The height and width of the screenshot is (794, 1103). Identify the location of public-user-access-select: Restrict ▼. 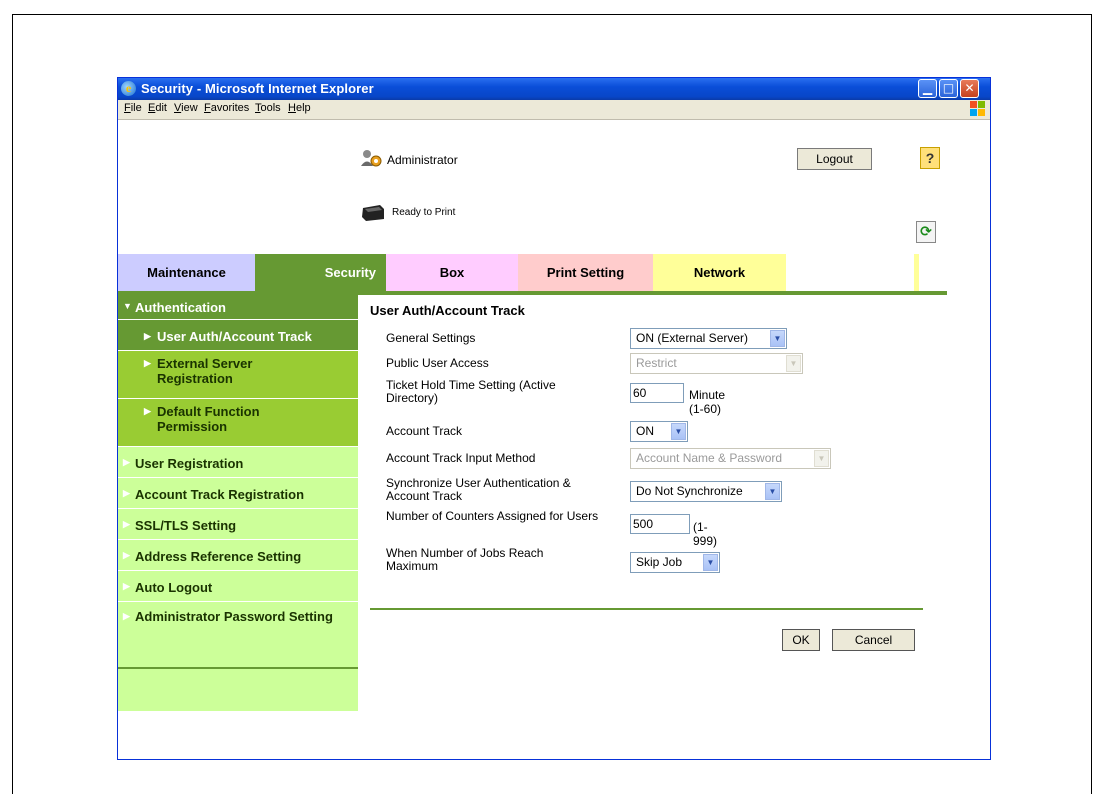
(716, 363).